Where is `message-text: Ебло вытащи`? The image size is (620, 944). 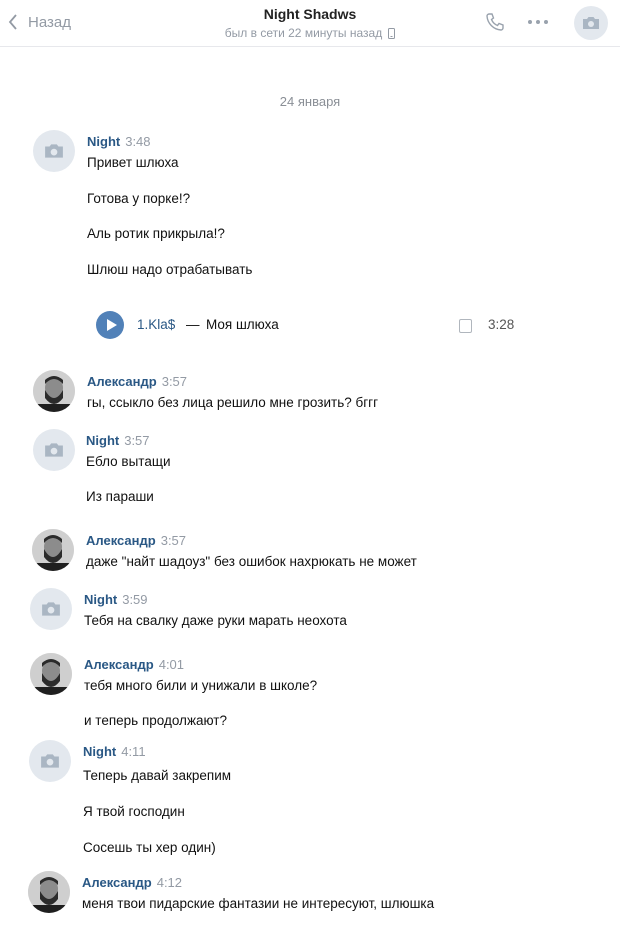 message-text: Ебло вытащи is located at coordinates (128, 461).